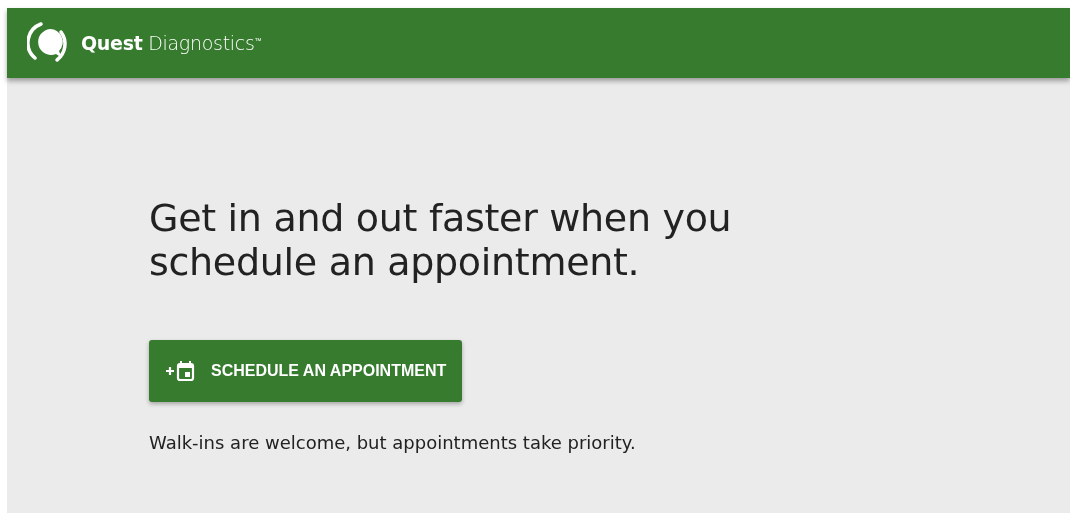 The height and width of the screenshot is (515, 1070). I want to click on schedule-button: SCHEDULE AN APPOINTMENT, so click(306, 371).